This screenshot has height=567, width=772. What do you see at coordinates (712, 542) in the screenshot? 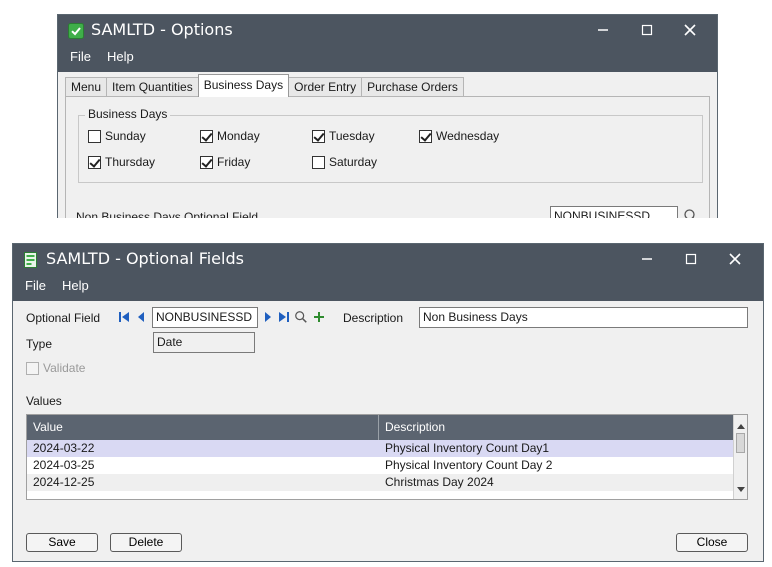
I see `close-button: Close` at bounding box center [712, 542].